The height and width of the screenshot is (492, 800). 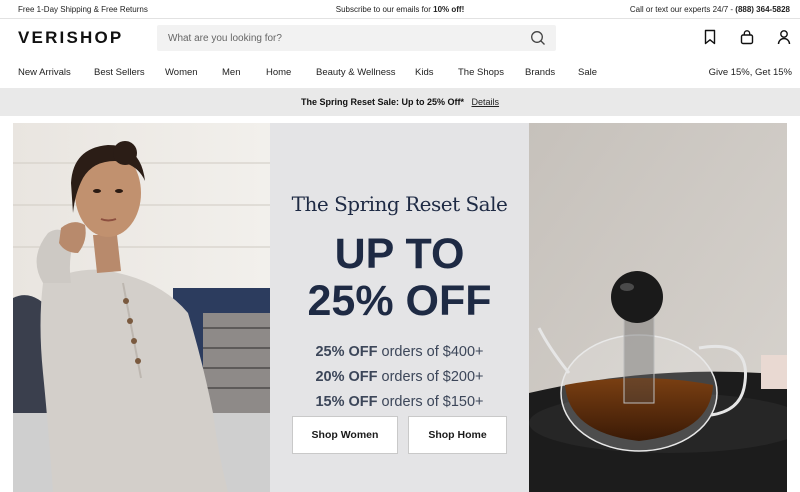 I want to click on bag-icon, so click(x=747, y=37).